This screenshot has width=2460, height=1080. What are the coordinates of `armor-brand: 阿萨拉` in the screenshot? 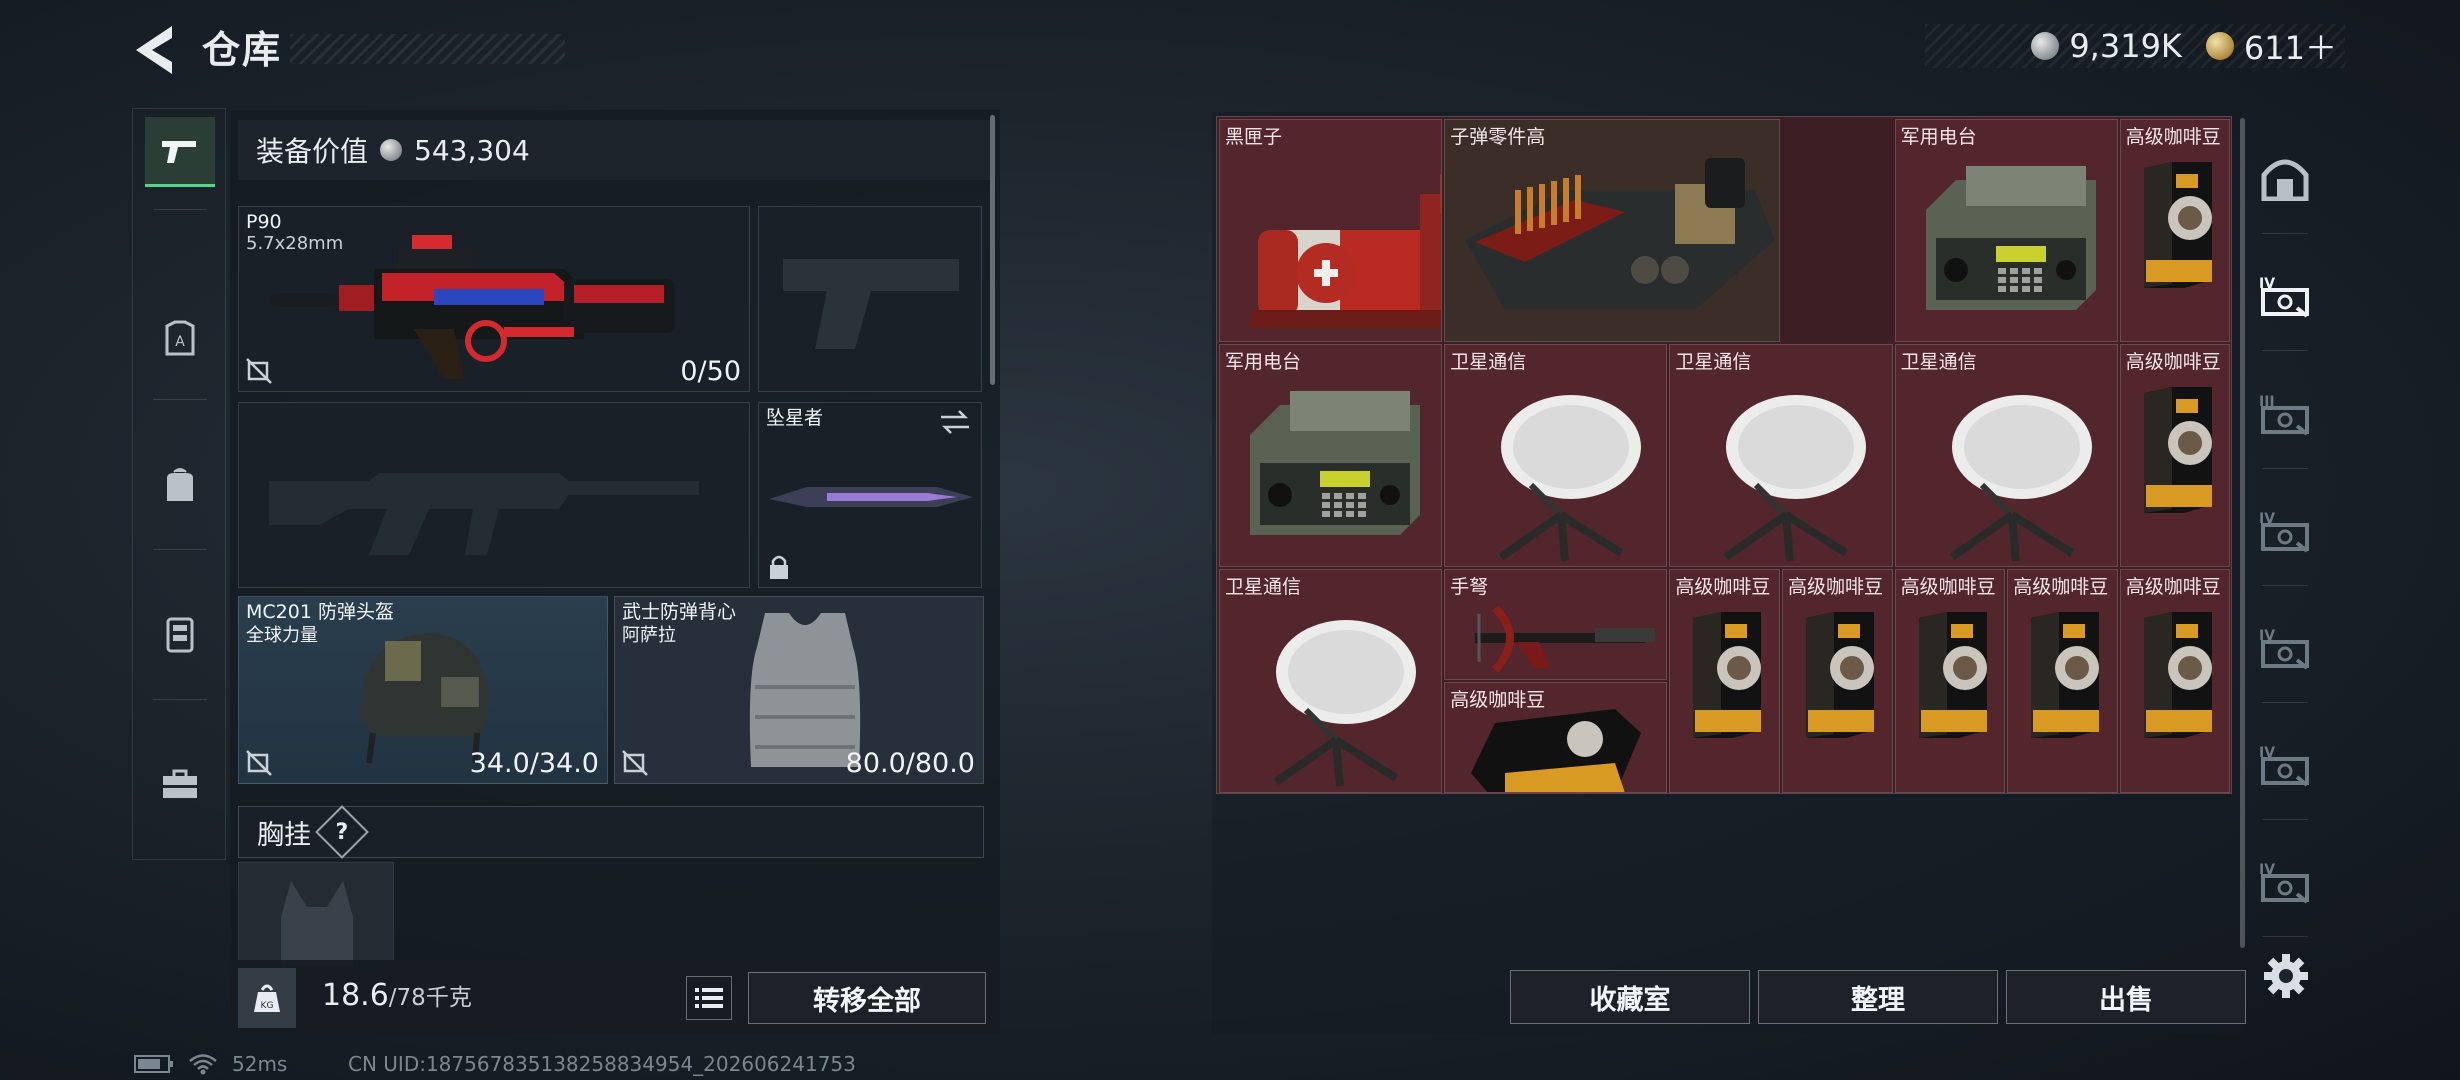 It's located at (649, 635).